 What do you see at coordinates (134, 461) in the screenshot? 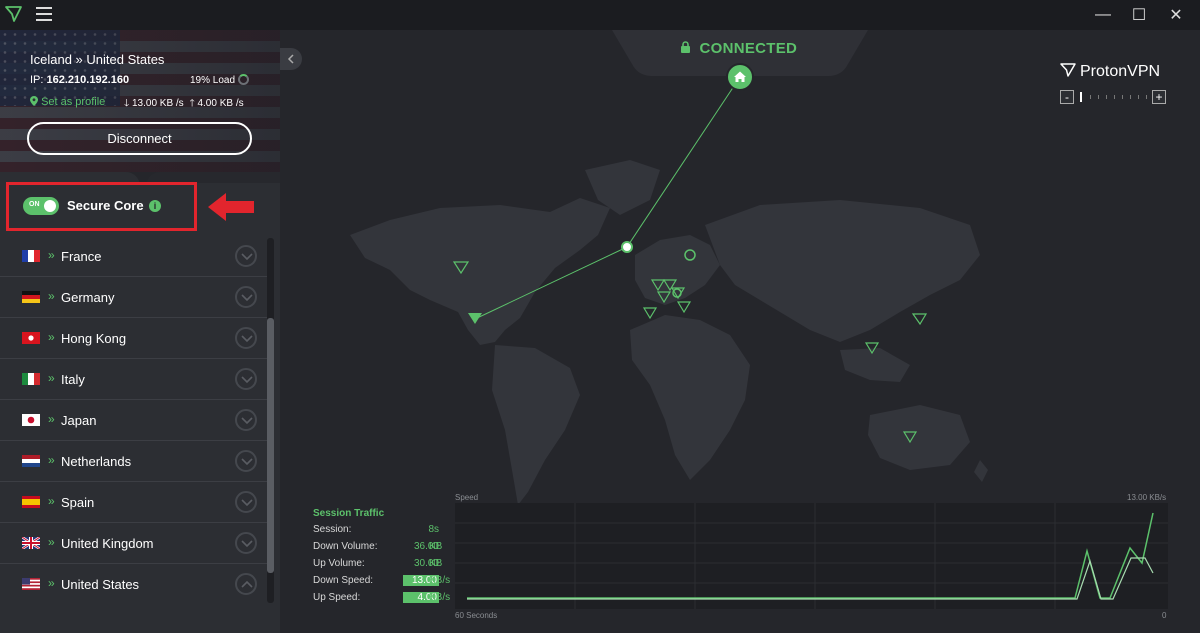
I see `country-item-netherlands: » Netherlands` at bounding box center [134, 461].